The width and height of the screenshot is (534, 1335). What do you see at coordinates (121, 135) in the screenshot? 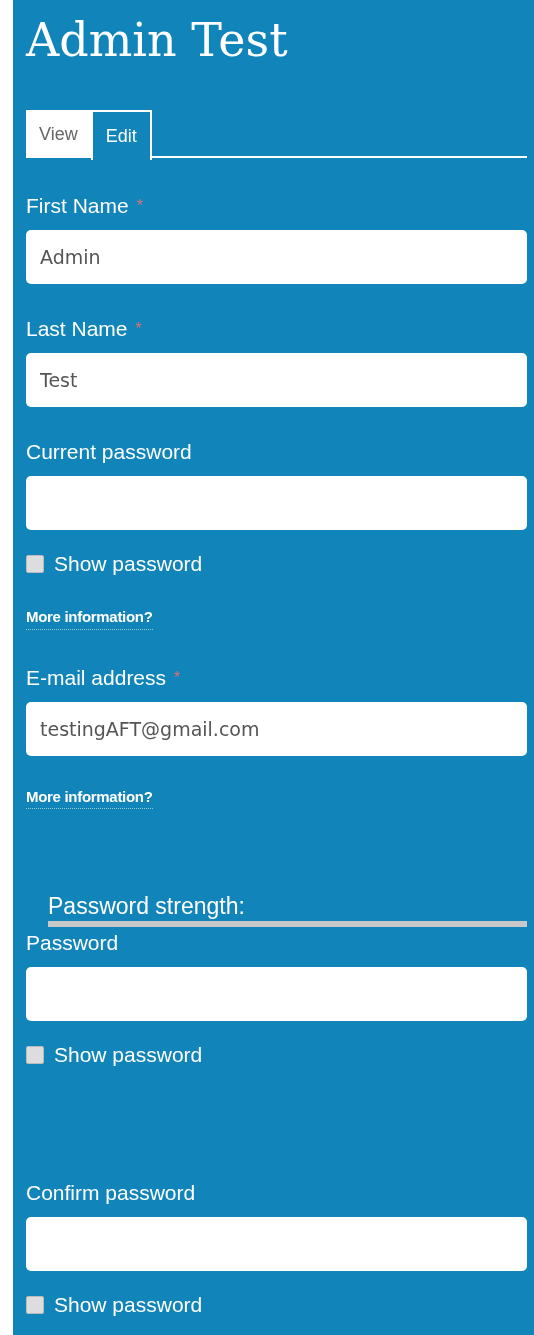
I see `tab: Edit` at bounding box center [121, 135].